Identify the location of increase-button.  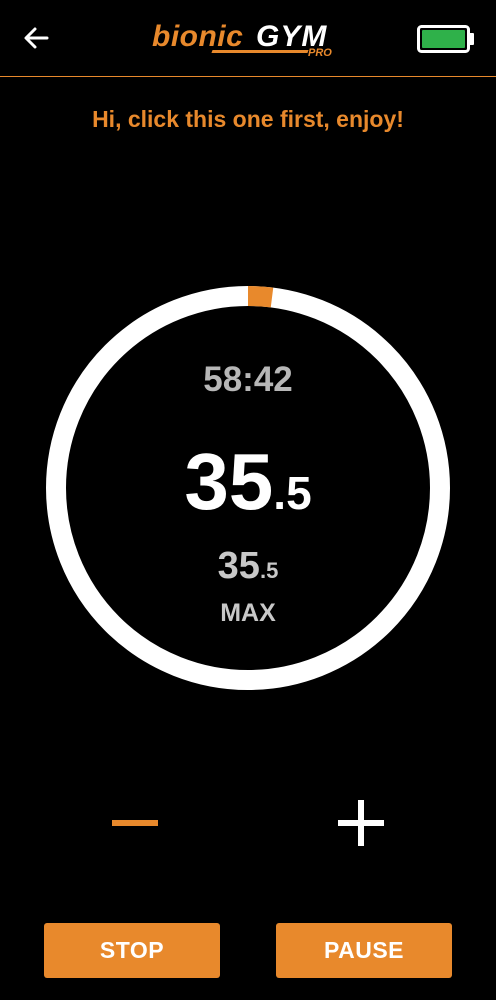
(361, 823).